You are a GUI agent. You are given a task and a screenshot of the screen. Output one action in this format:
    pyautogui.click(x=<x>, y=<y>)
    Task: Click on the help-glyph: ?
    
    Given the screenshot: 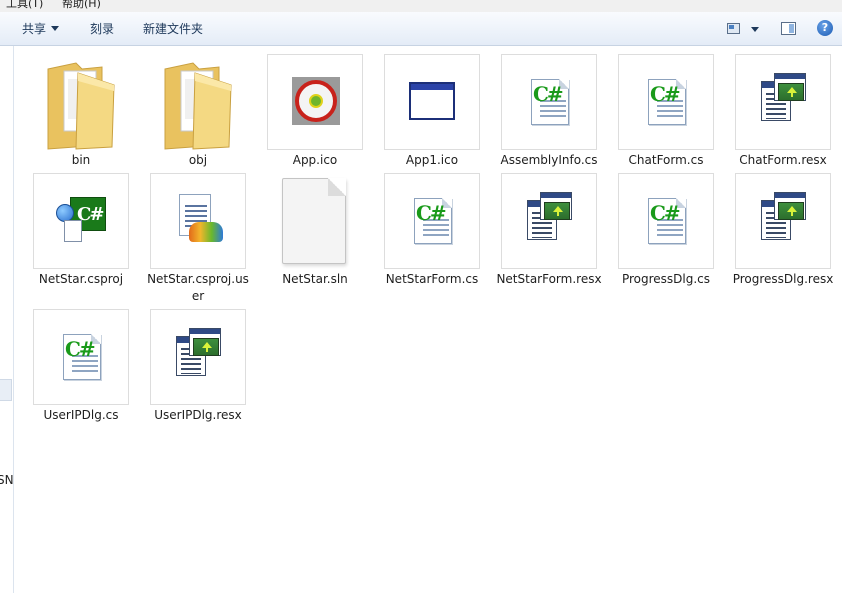 What is the action you would take?
    pyautogui.click(x=825, y=27)
    